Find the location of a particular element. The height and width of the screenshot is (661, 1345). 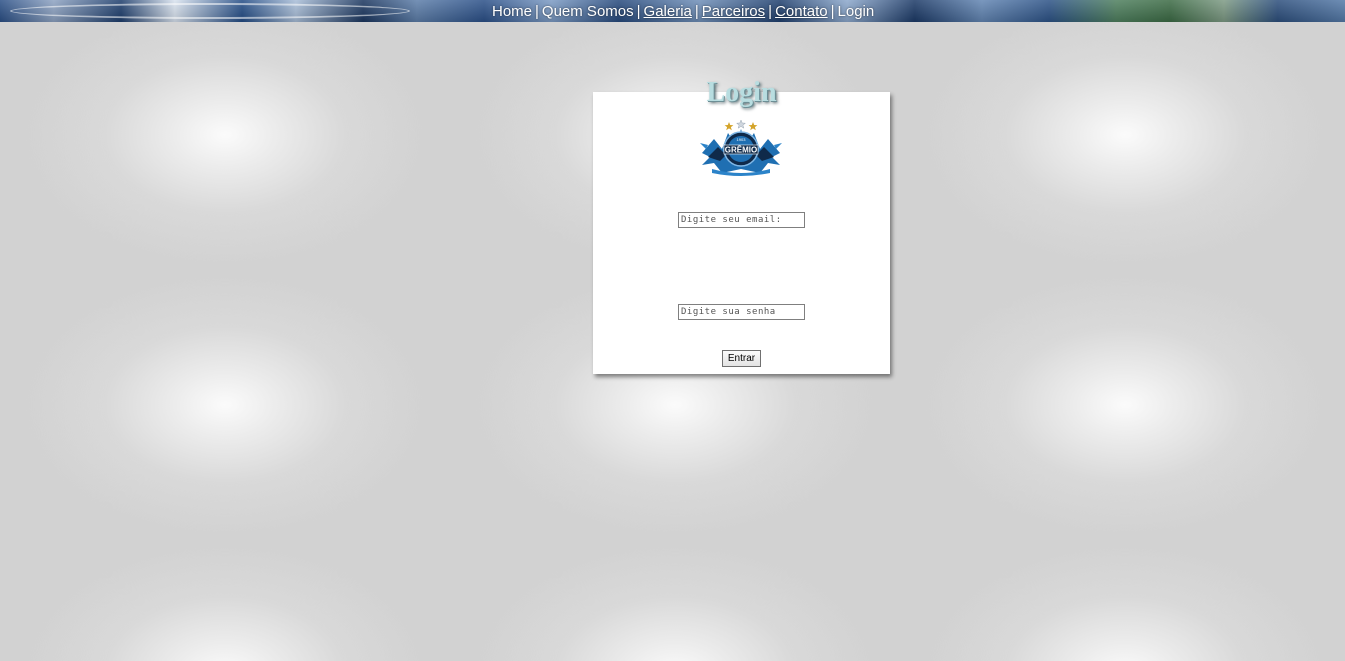

nav-contato-link: Contato is located at coordinates (801, 11).